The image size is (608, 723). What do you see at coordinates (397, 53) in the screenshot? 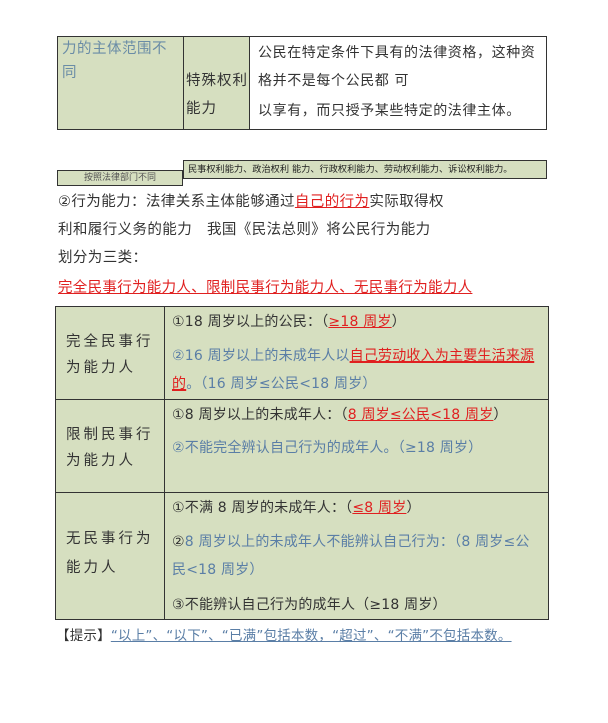
I see `description-line-1: 公民在特定条件下具有的法律资格，这种资` at bounding box center [397, 53].